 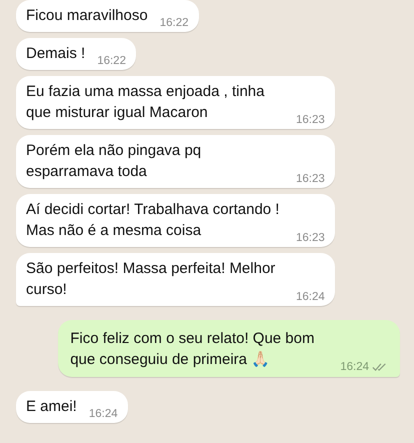 What do you see at coordinates (51, 407) in the screenshot?
I see `message-text: E amei!` at bounding box center [51, 407].